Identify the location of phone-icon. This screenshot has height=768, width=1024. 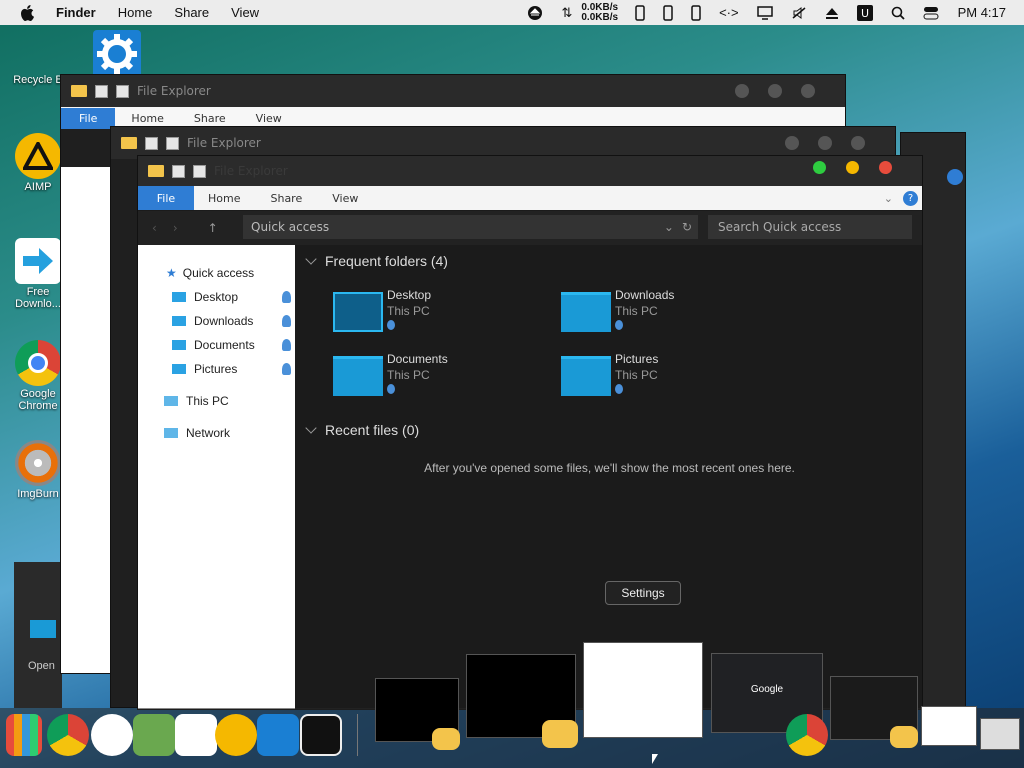
(640, 12).